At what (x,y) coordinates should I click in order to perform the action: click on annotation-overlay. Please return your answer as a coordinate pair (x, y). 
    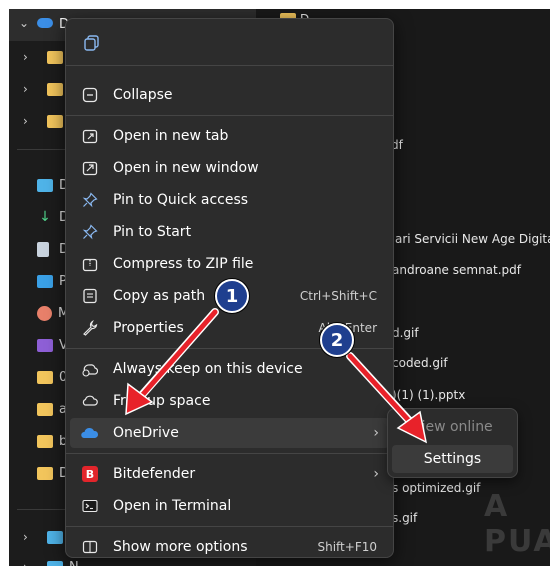
    Looking at the image, I should click on (276, 376).